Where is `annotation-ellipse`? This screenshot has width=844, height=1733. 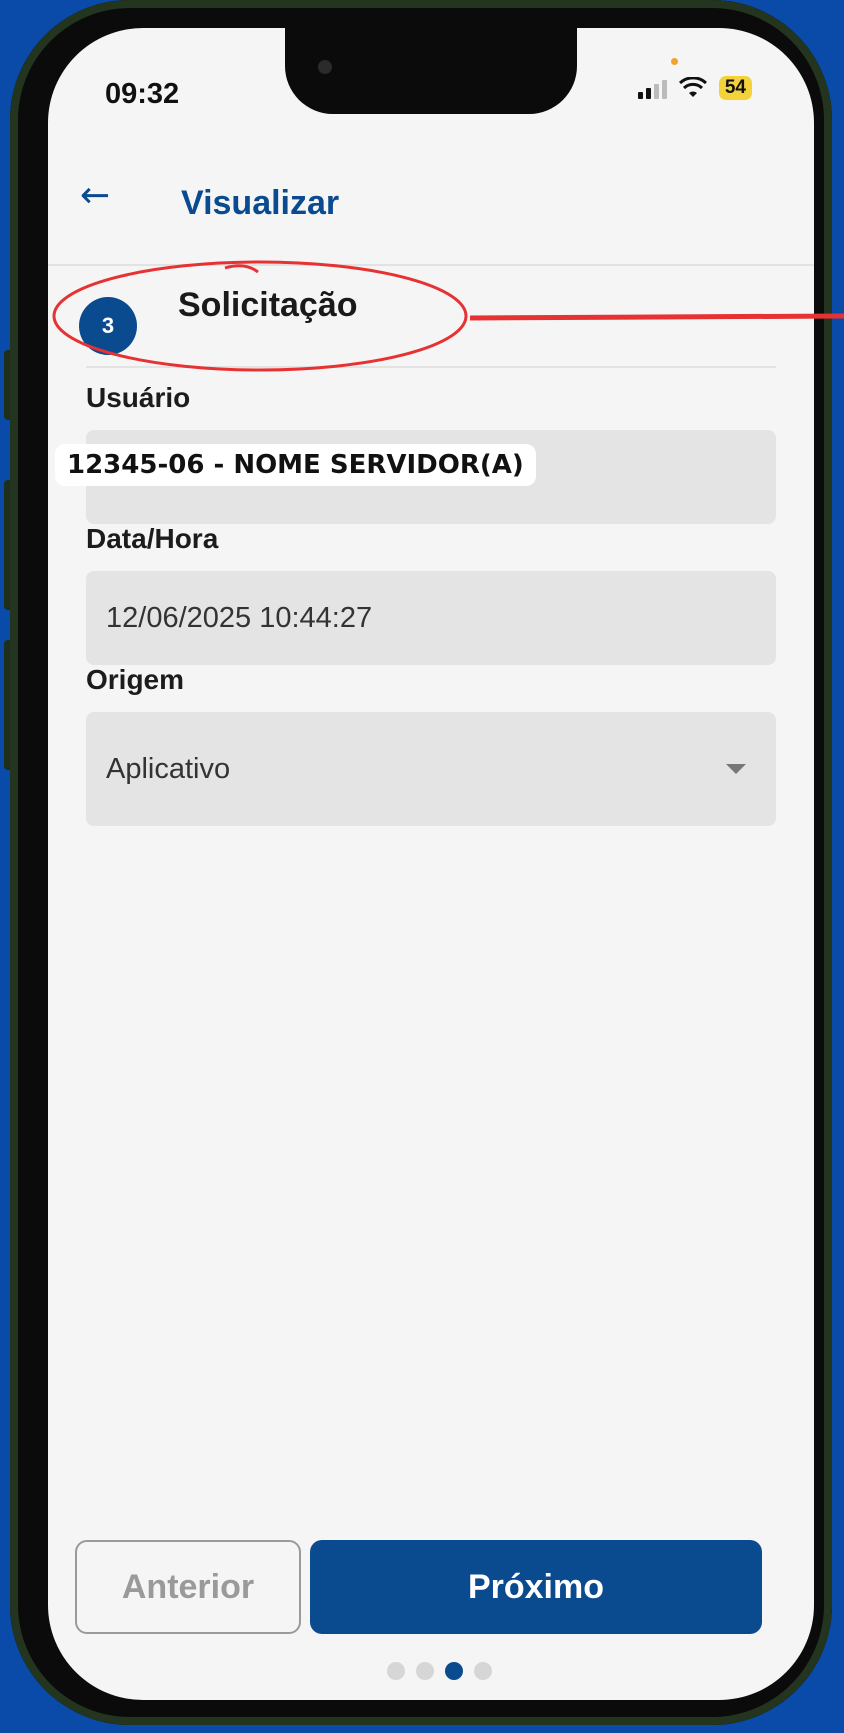
annotation-ellipse is located at coordinates (260, 316).